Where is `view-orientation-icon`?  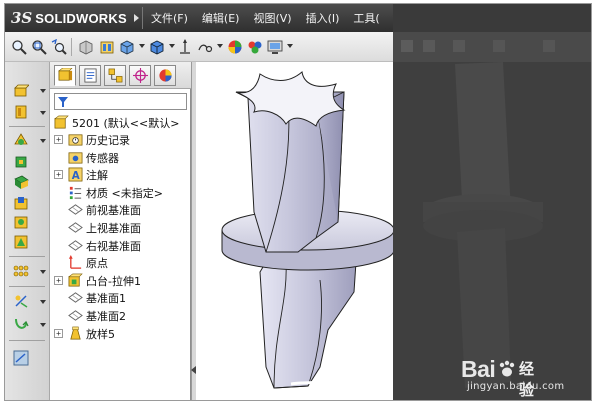 view-orientation-icon is located at coordinates (107, 47).